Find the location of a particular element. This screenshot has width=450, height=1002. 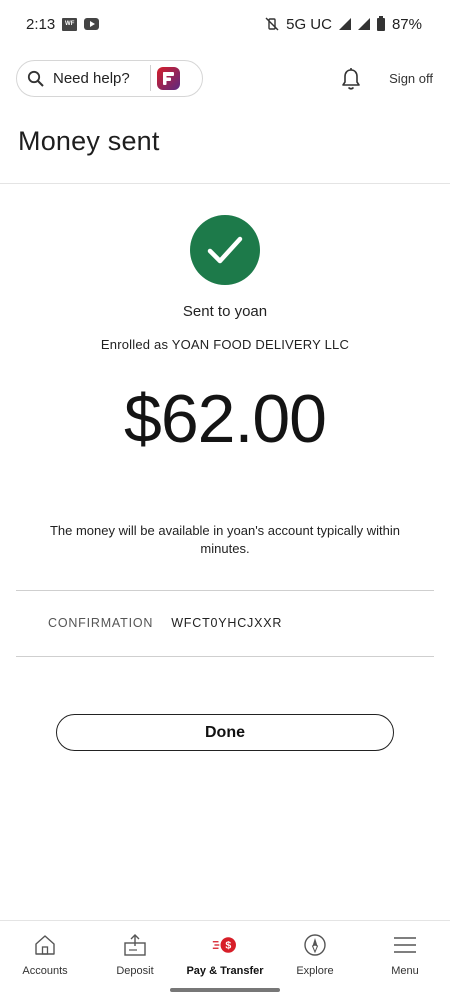

confirmation-row: CONFIRMATION WFCT0YHCJXXR is located at coordinates (165, 623).